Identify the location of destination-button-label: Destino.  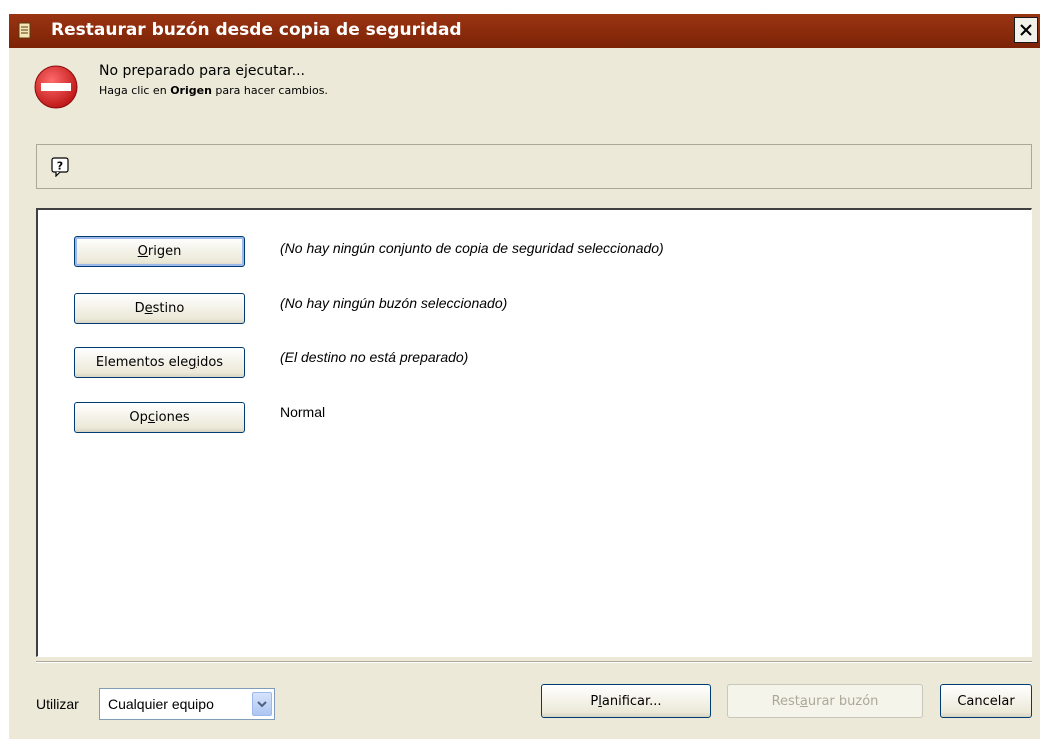
(159, 308).